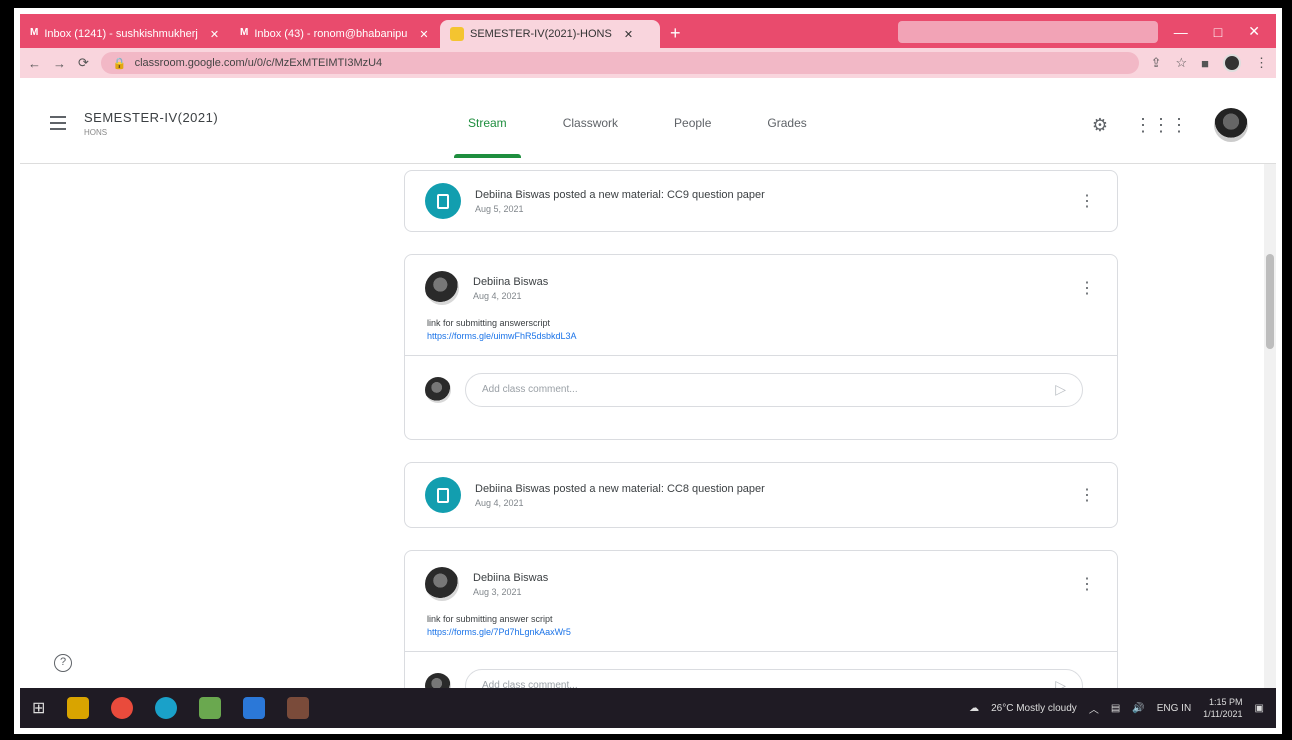 The height and width of the screenshot is (740, 1292). I want to click on comment-row: Add class comment... ▷, so click(761, 389).